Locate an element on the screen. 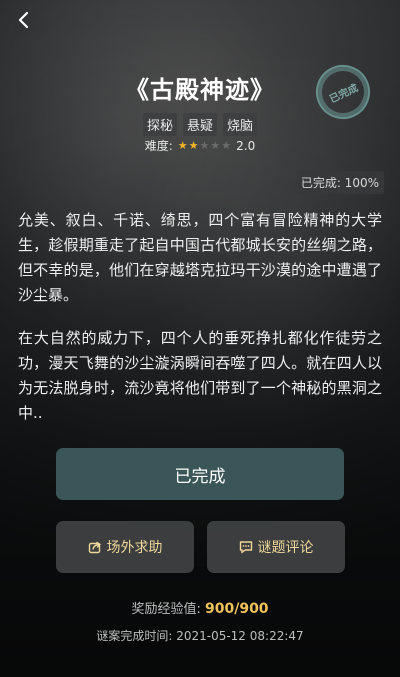  difficulty-label: 难度: is located at coordinates (158, 146).